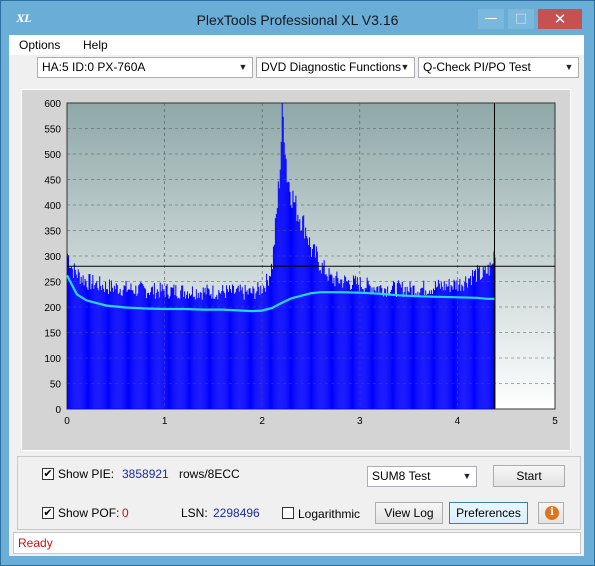  Describe the element at coordinates (529, 476) in the screenshot. I see `start-button: Start` at that location.